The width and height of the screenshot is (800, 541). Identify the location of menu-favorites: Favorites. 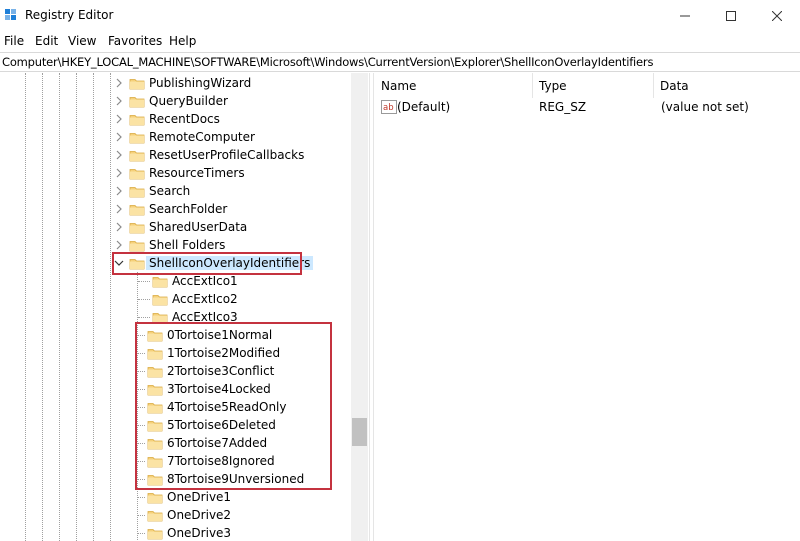
(135, 41).